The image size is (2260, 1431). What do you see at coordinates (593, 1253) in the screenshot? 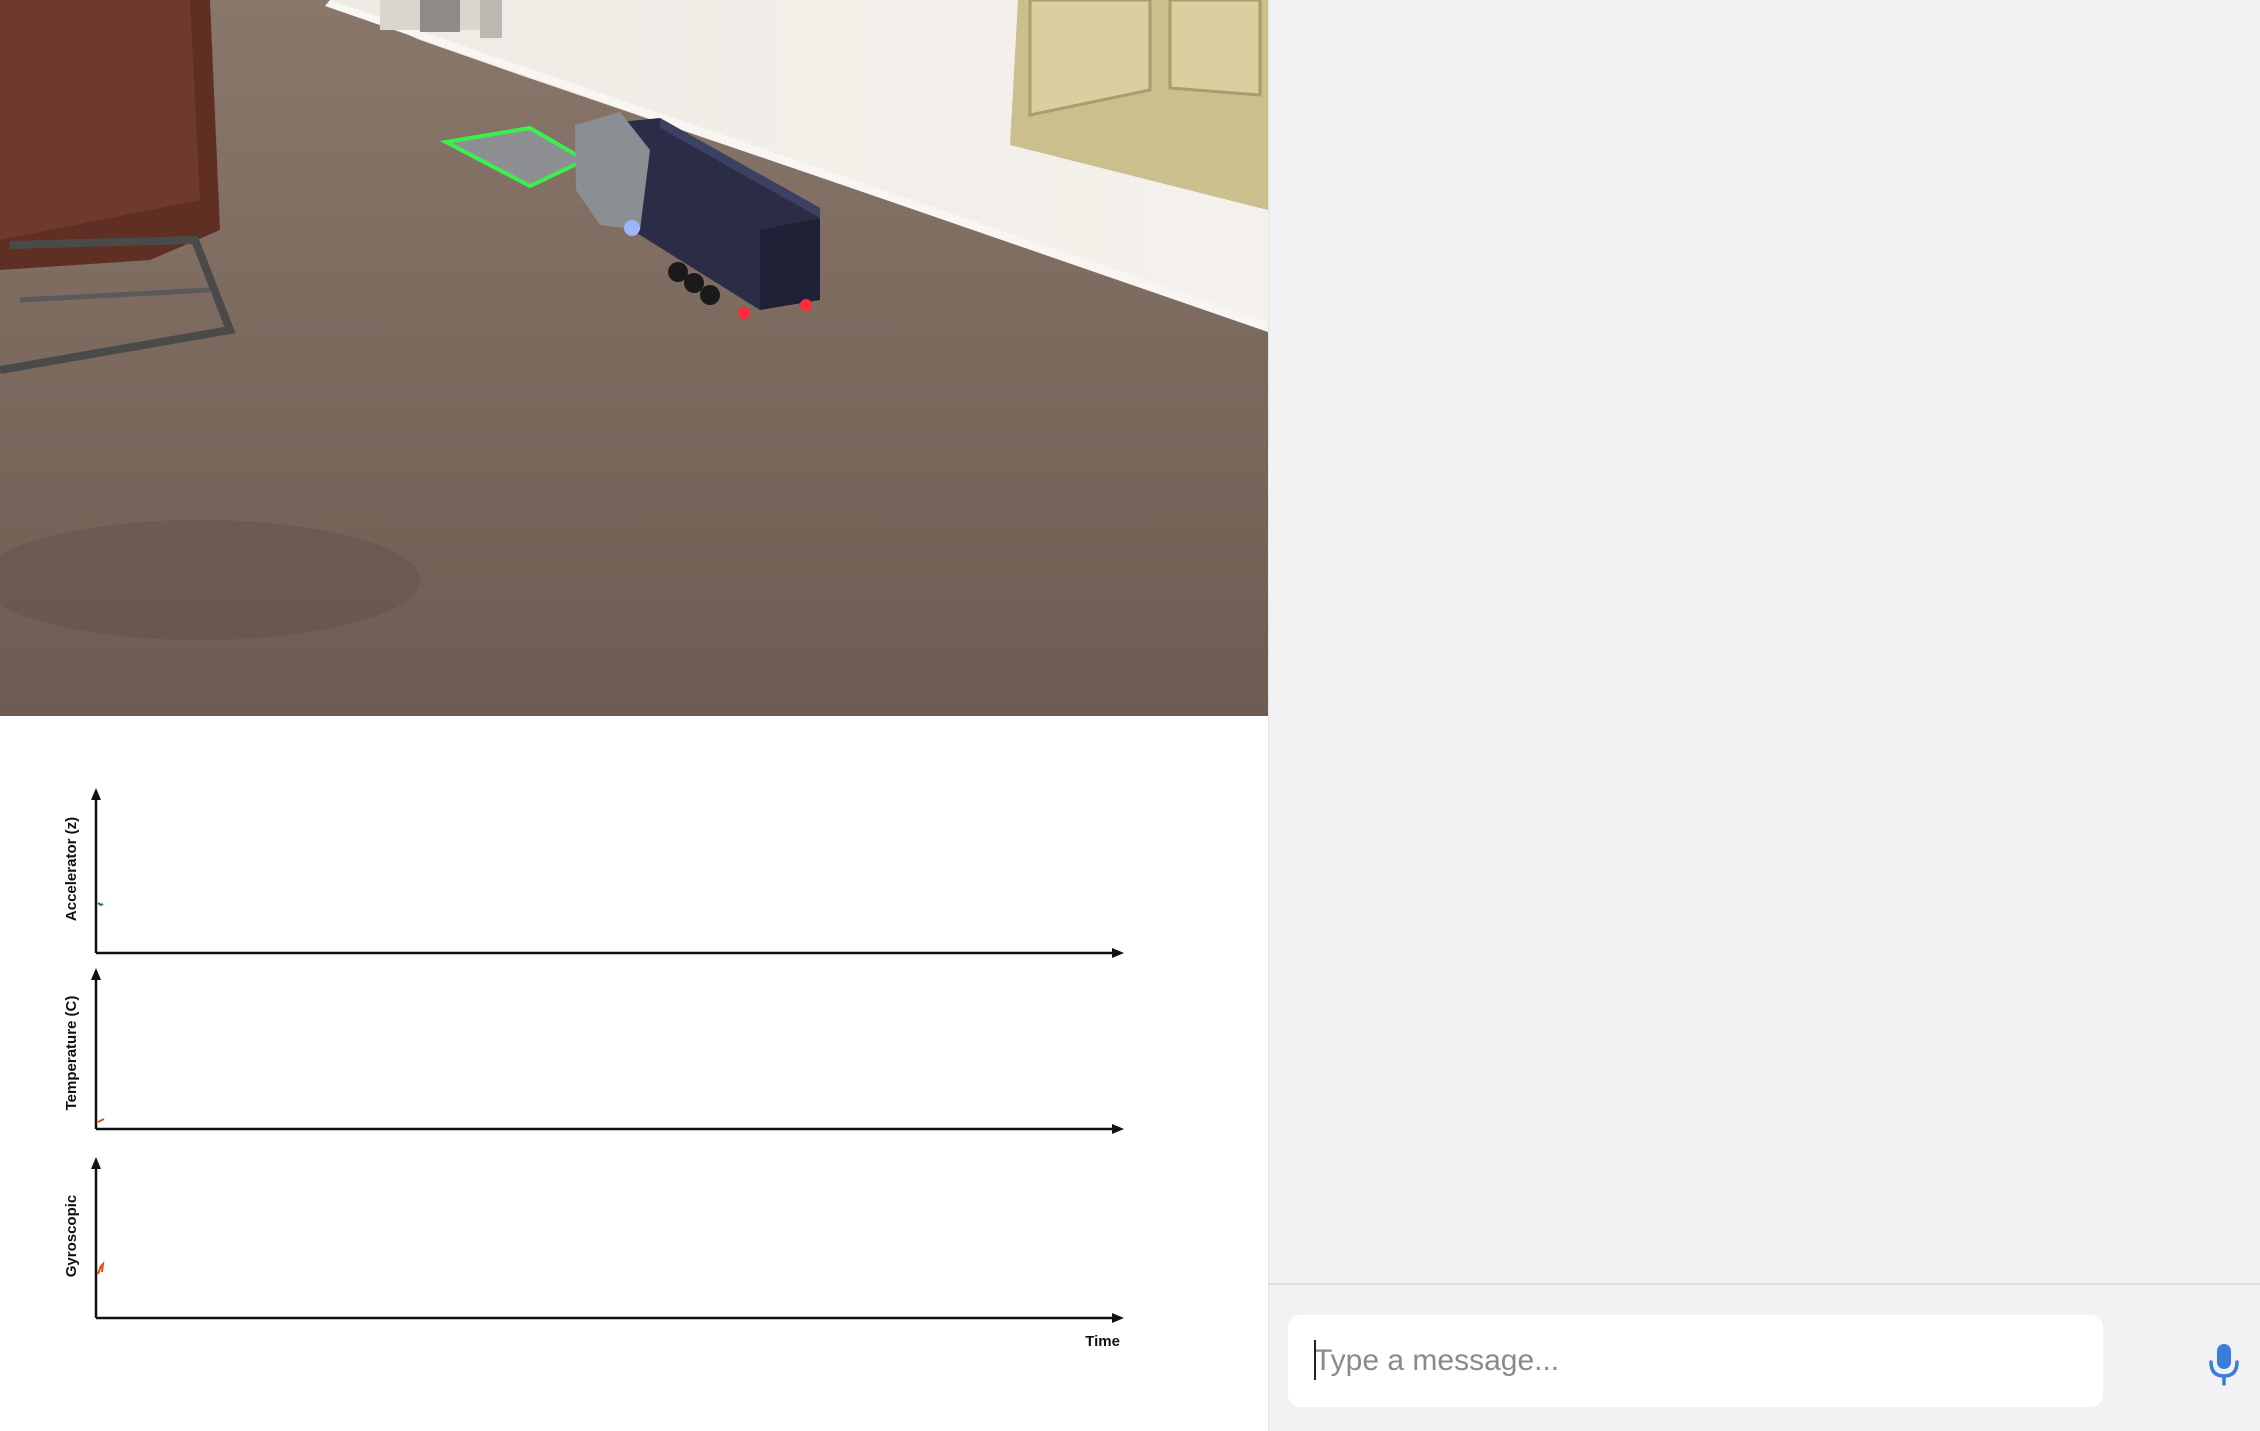
I see `chart-gyroscopic: Gyroscopic Time` at bounding box center [593, 1253].